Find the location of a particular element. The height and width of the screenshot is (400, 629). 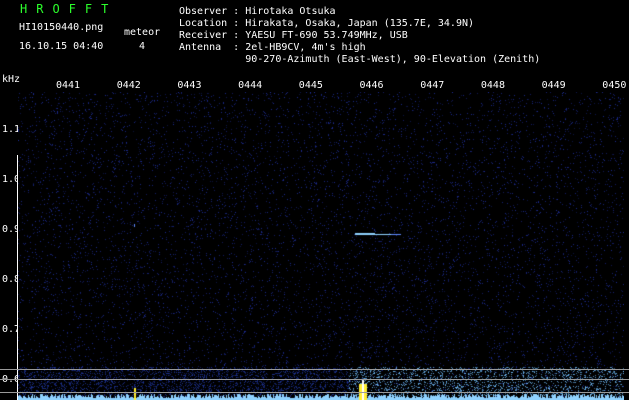

time-tick-label: 0444 is located at coordinates (250, 85).